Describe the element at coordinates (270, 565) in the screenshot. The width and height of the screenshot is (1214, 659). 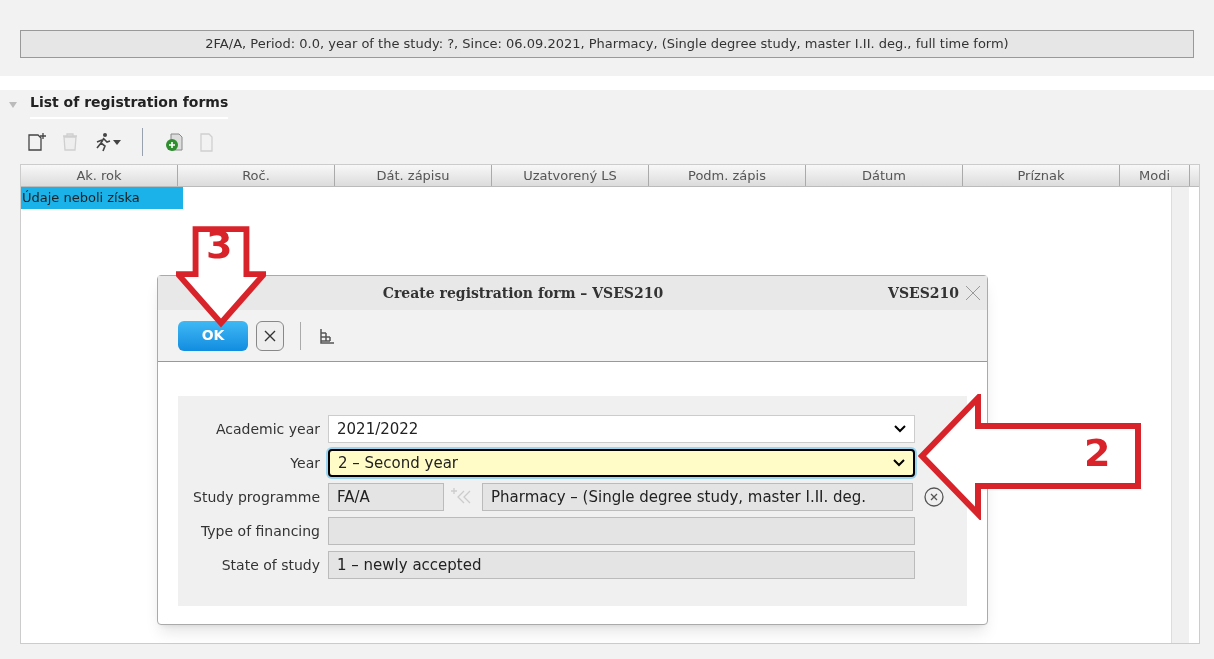
I see `field-label: State of study` at that location.